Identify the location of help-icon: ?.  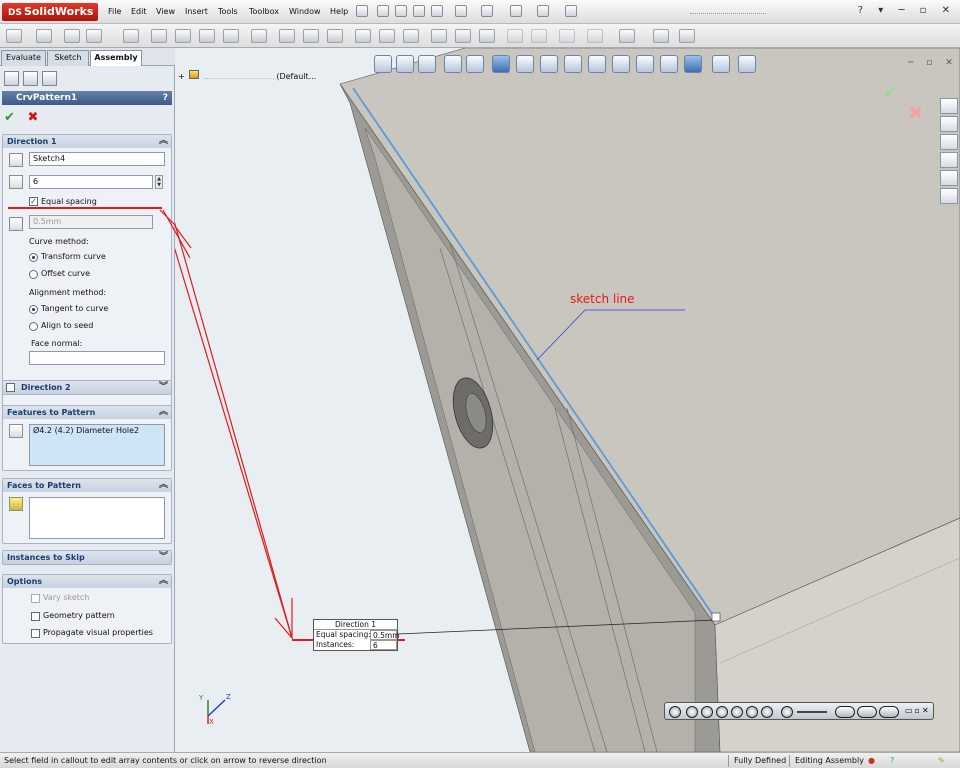
(165, 98).